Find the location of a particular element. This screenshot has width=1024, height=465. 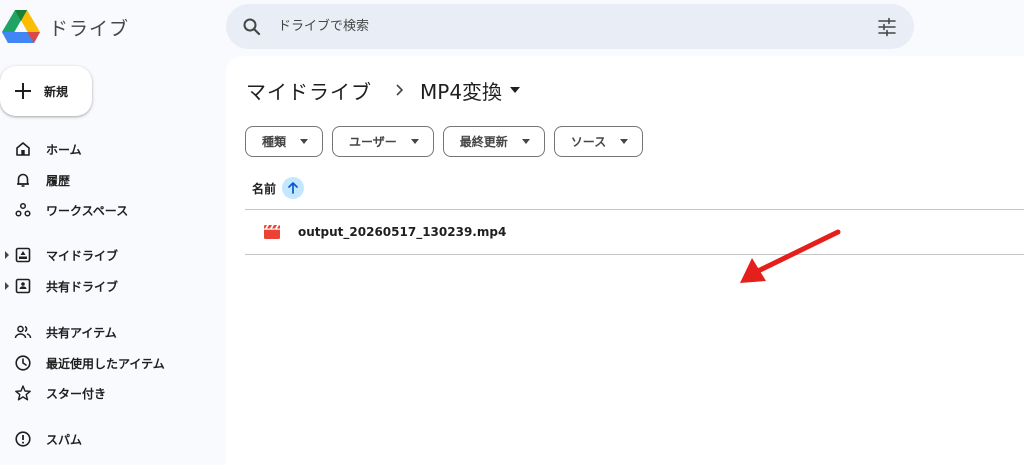

google-drive-logo-icon is located at coordinates (21, 27).